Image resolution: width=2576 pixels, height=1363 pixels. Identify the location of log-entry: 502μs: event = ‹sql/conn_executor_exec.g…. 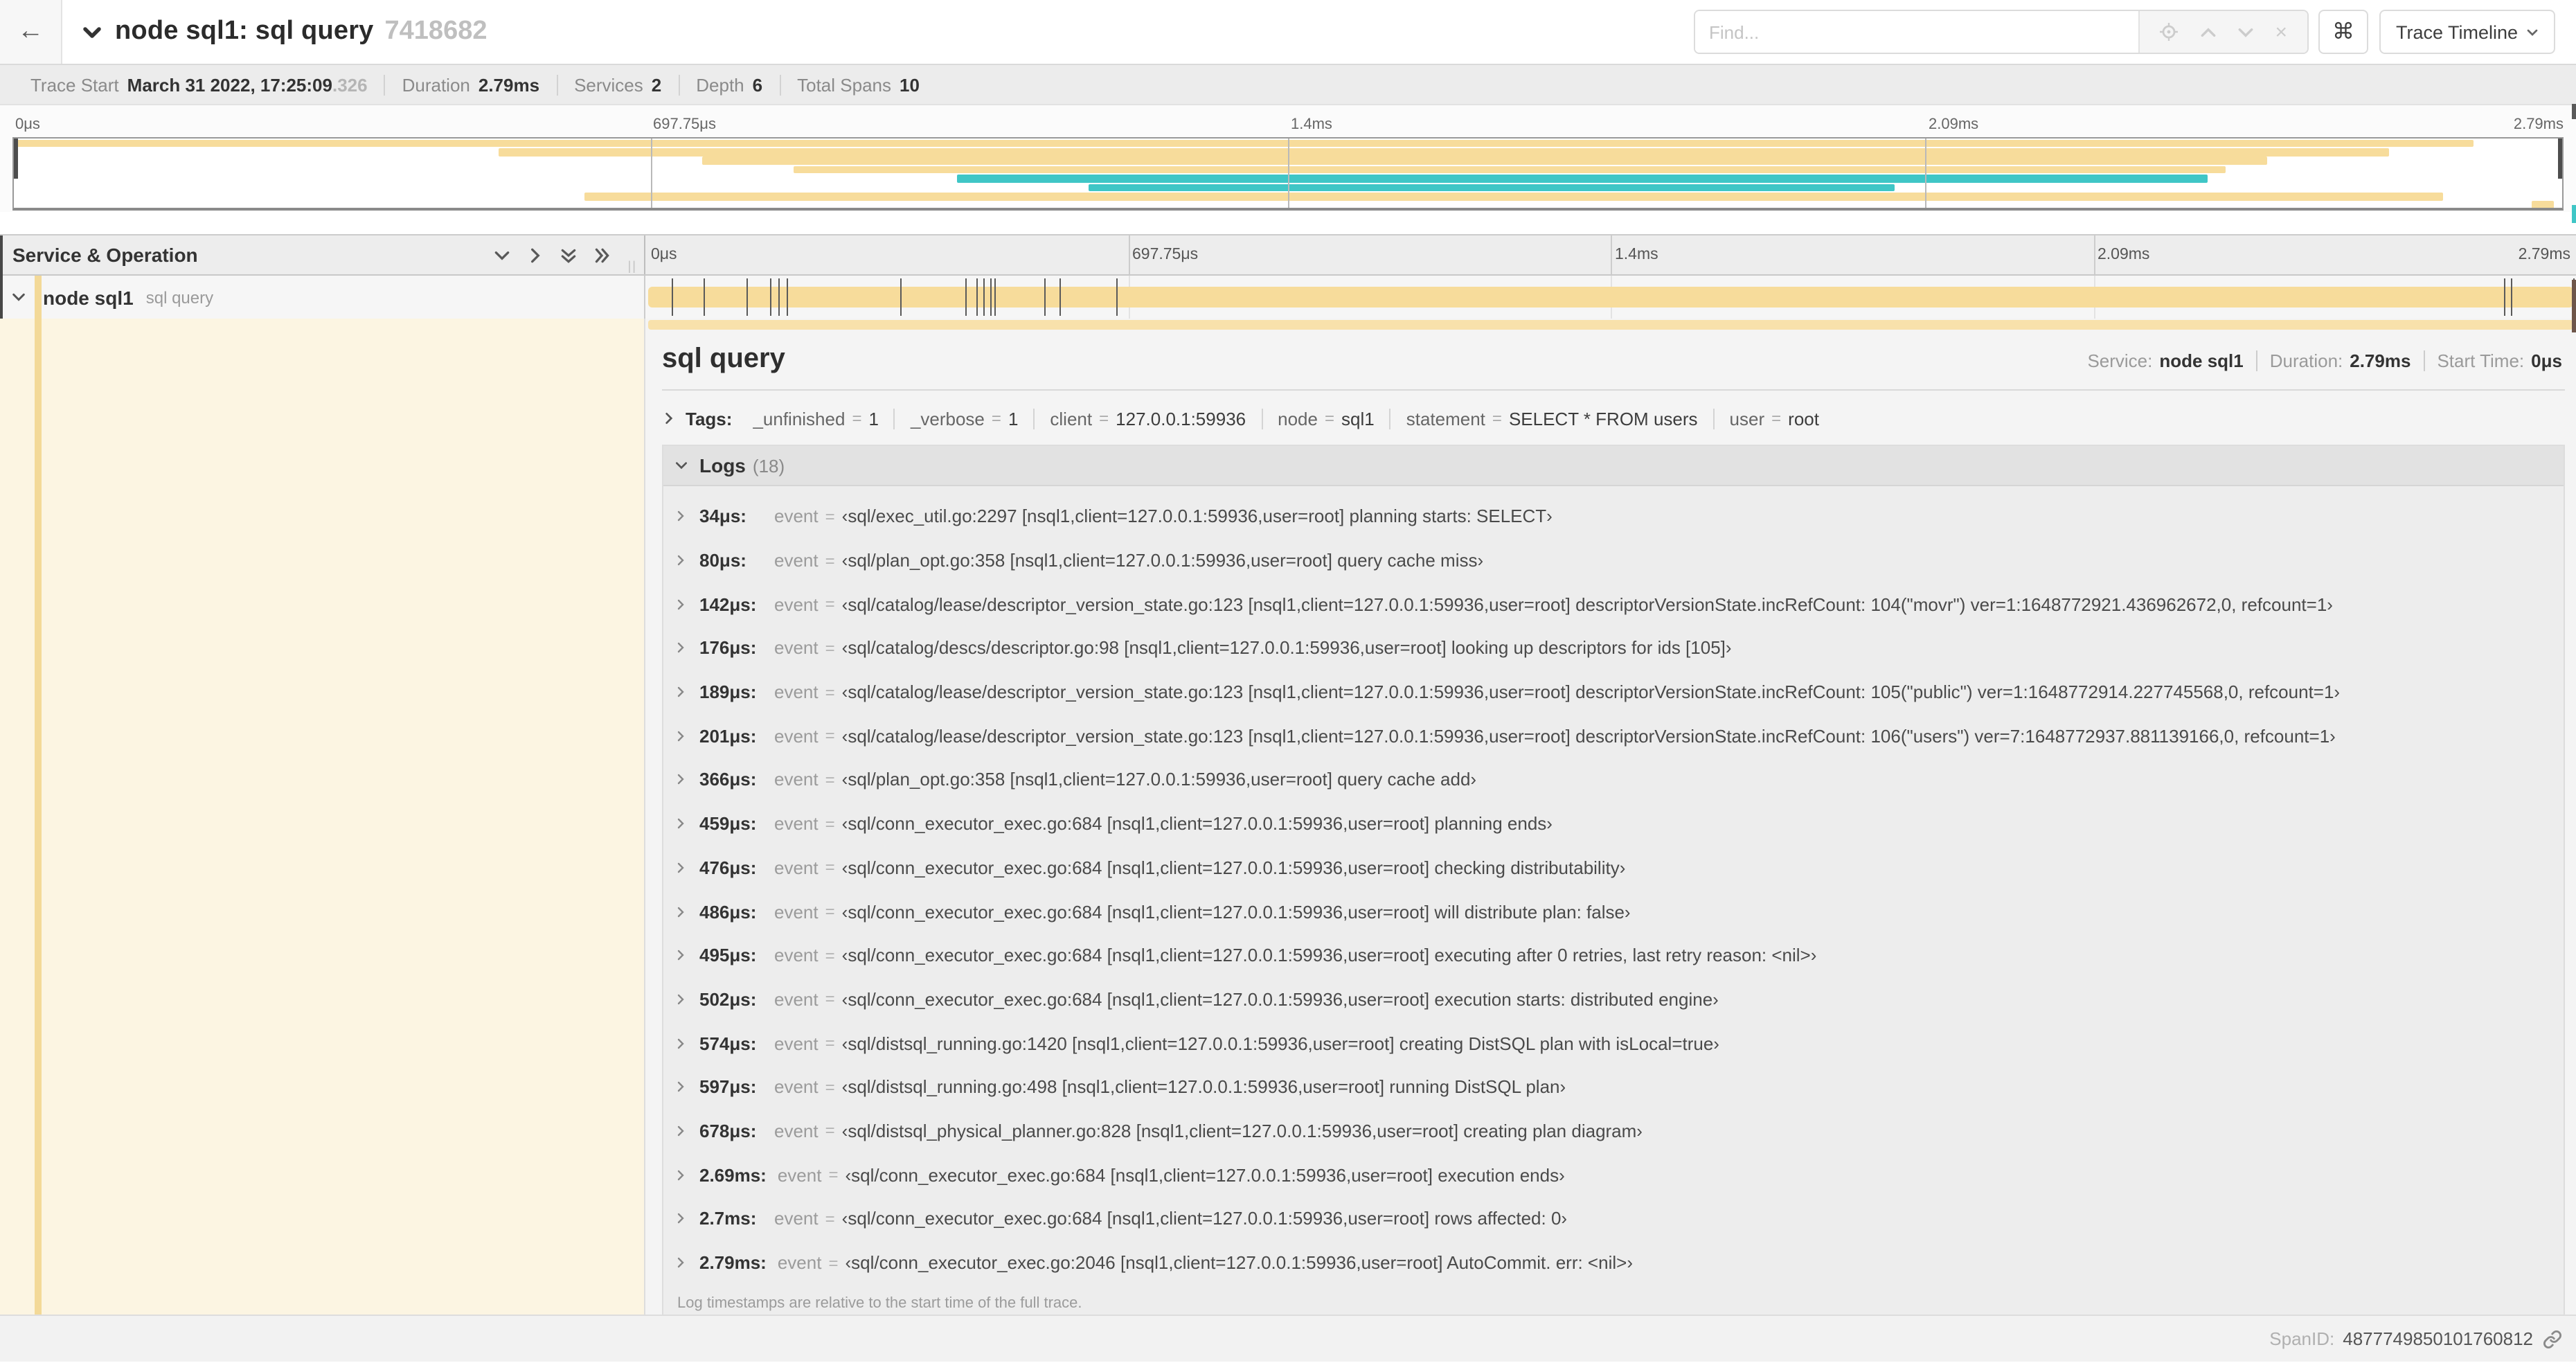
(1619, 999).